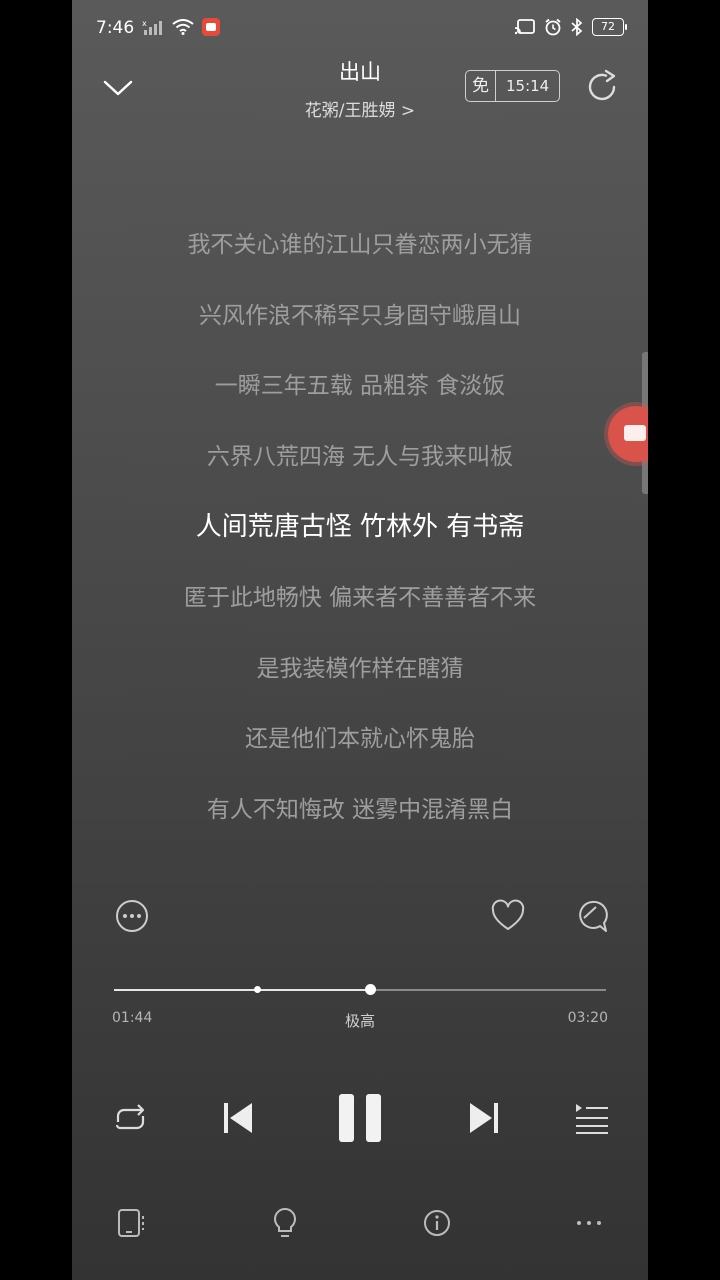 This screenshot has height=1280, width=720. I want to click on status-right-icons: 72, so click(571, 27).